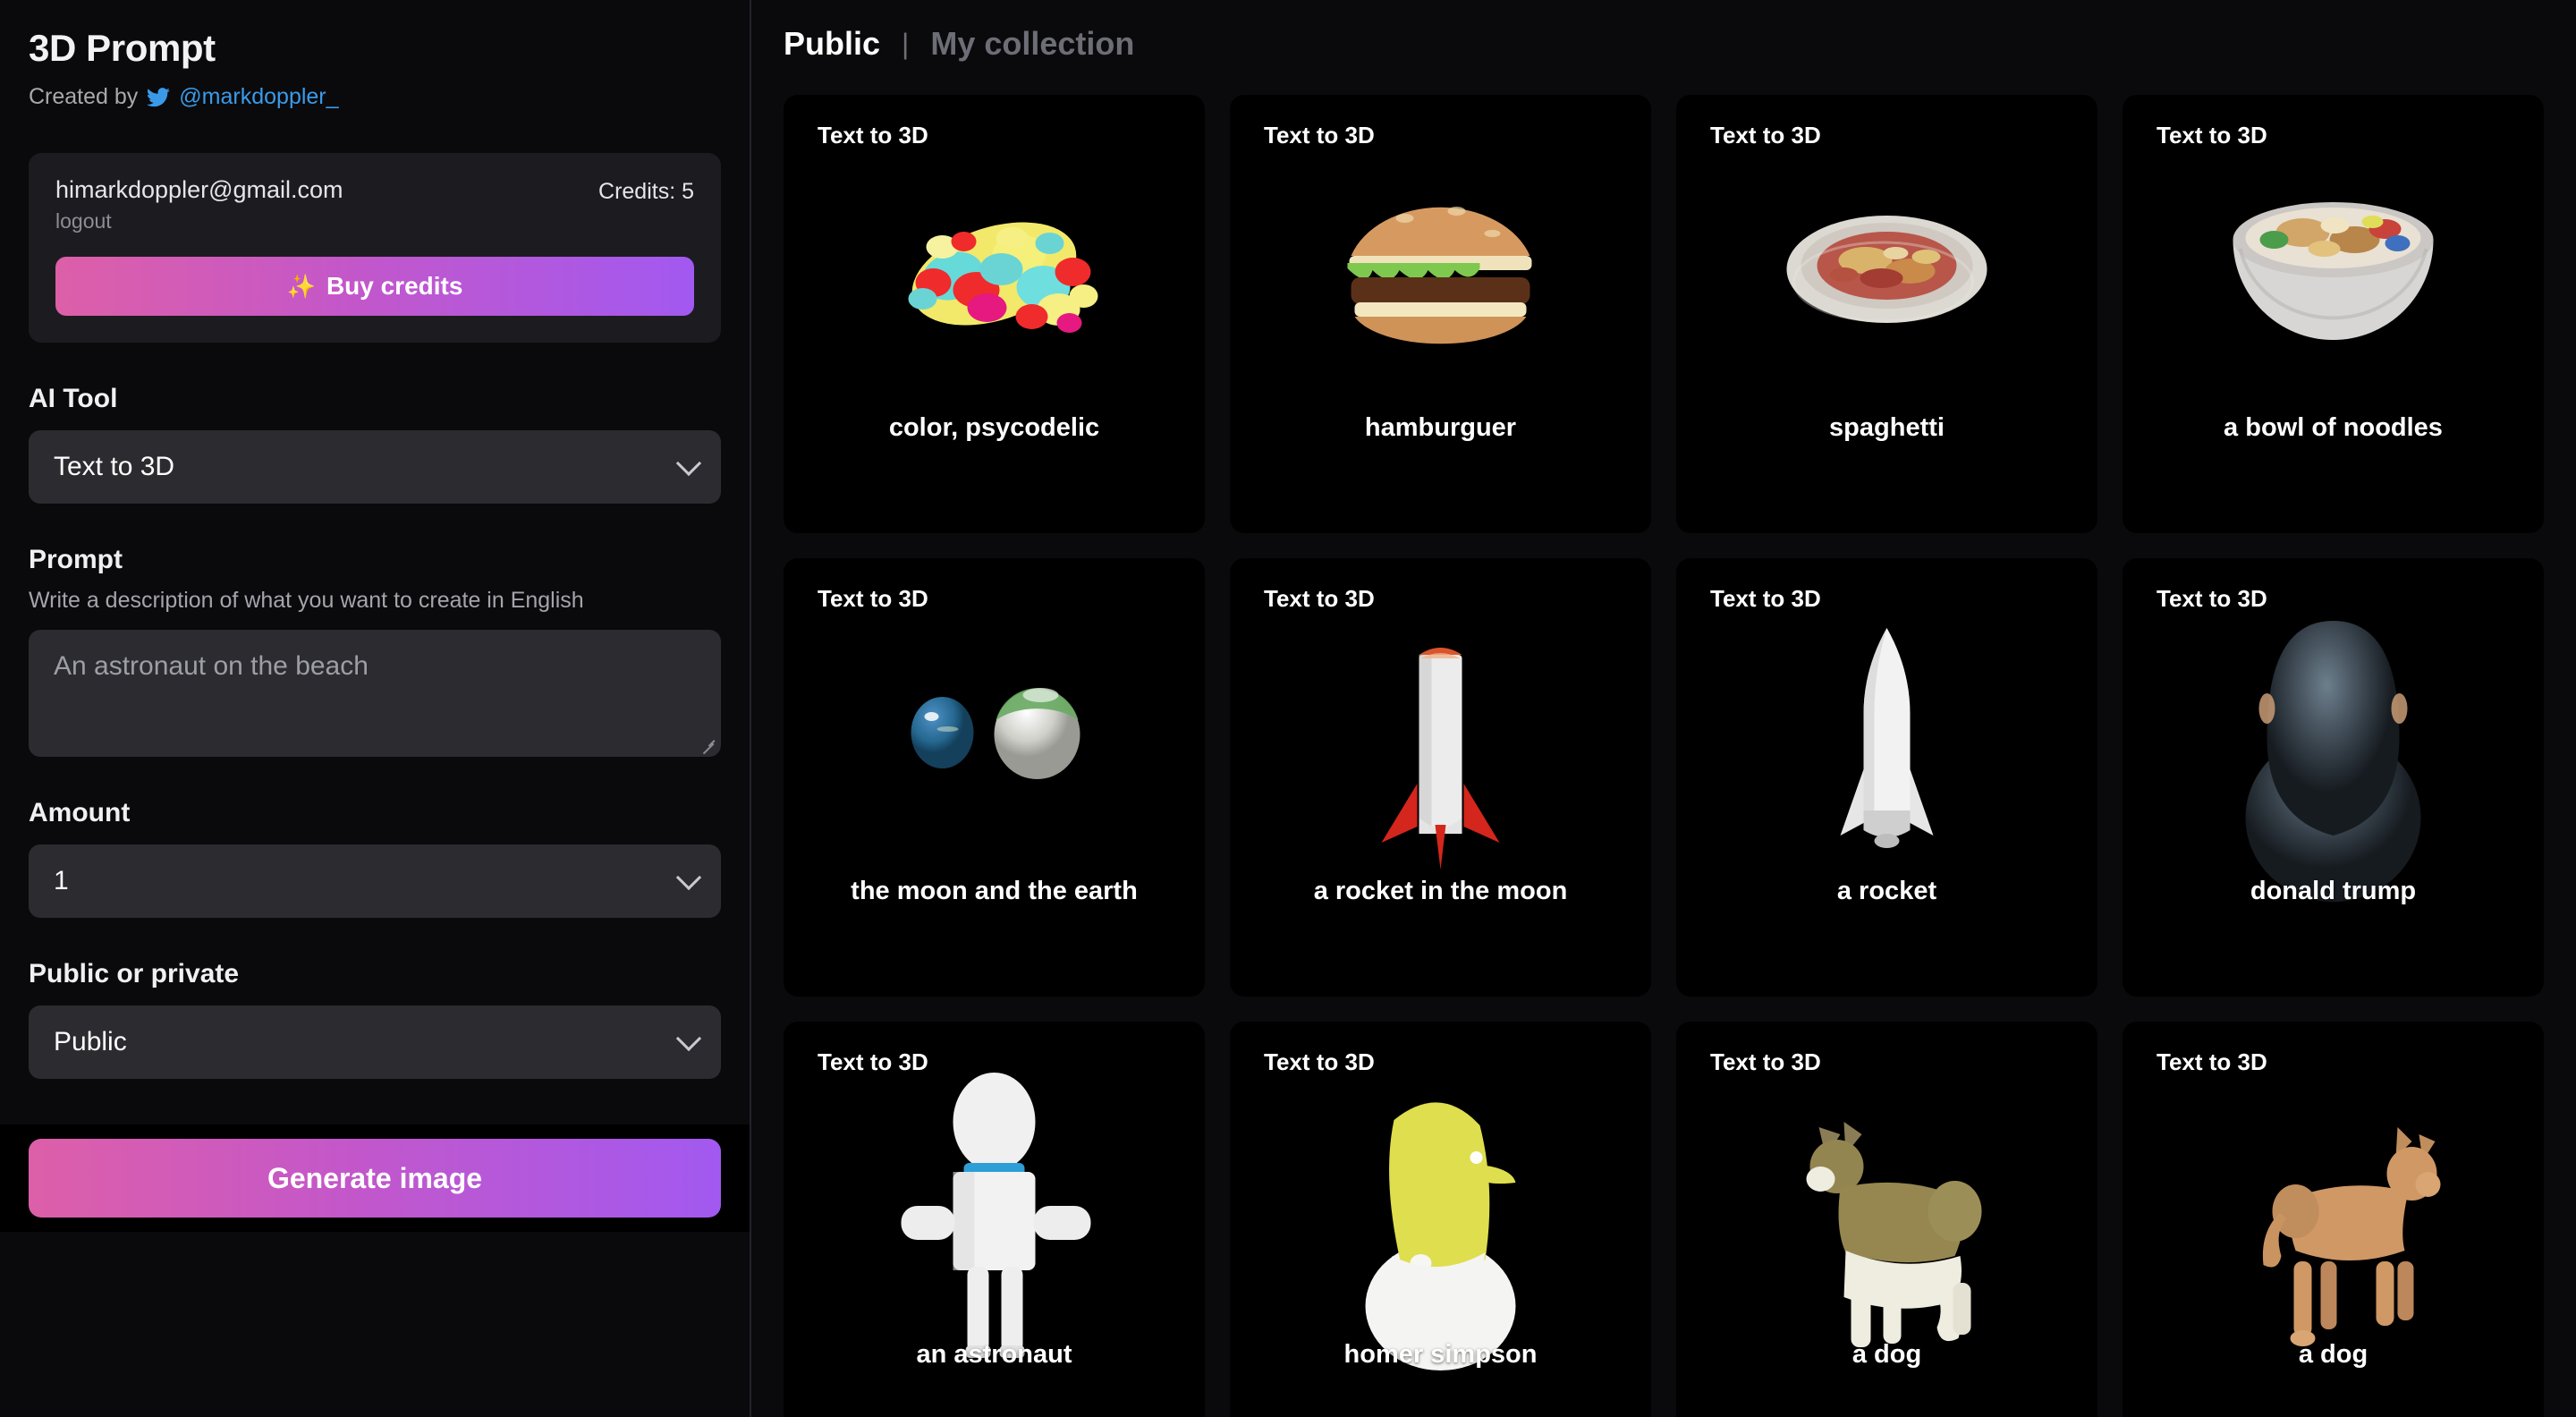 This screenshot has width=2576, height=1417. I want to click on credits-badge: Credits: 5, so click(646, 192).